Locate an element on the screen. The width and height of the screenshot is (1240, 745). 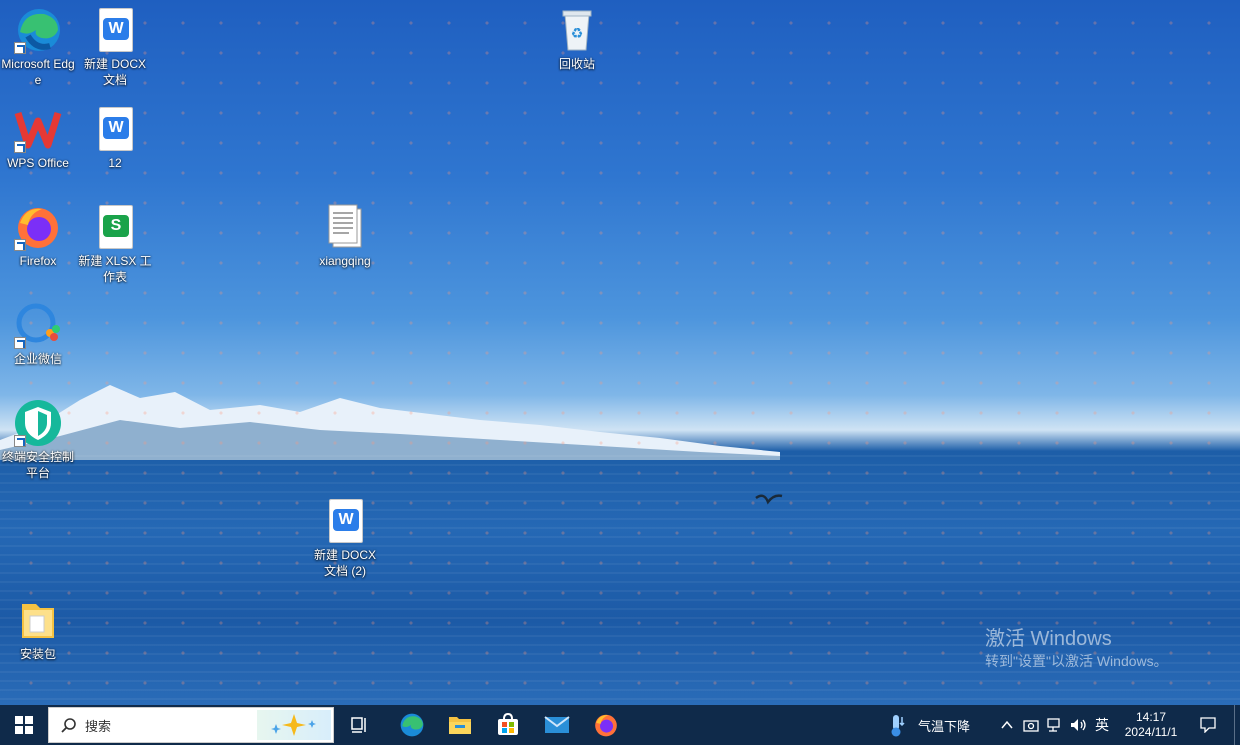
windows-logo-icon is located at coordinates (24, 725).